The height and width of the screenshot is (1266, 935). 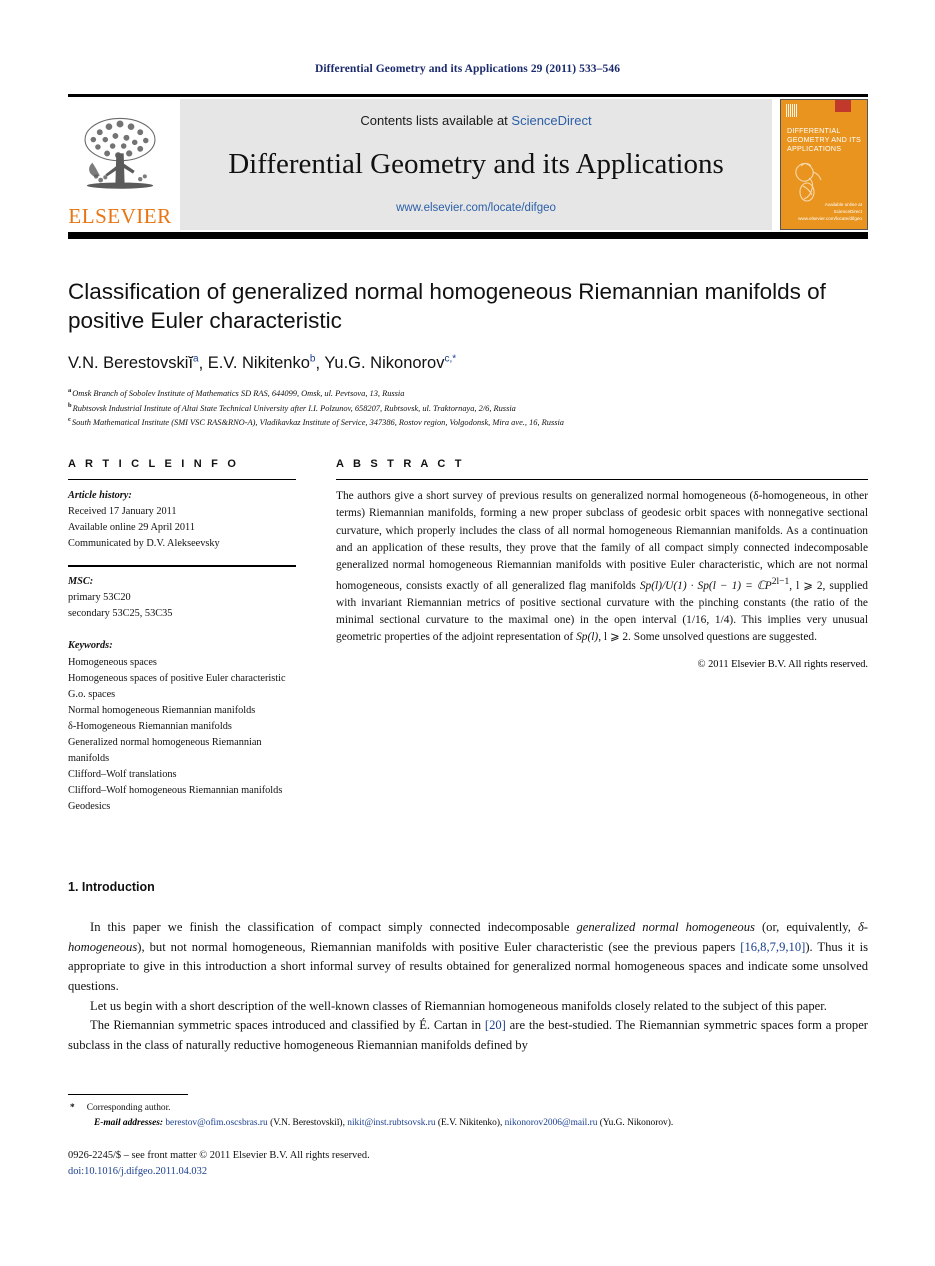 I want to click on cover-artwork-icon, so click(x=808, y=182).